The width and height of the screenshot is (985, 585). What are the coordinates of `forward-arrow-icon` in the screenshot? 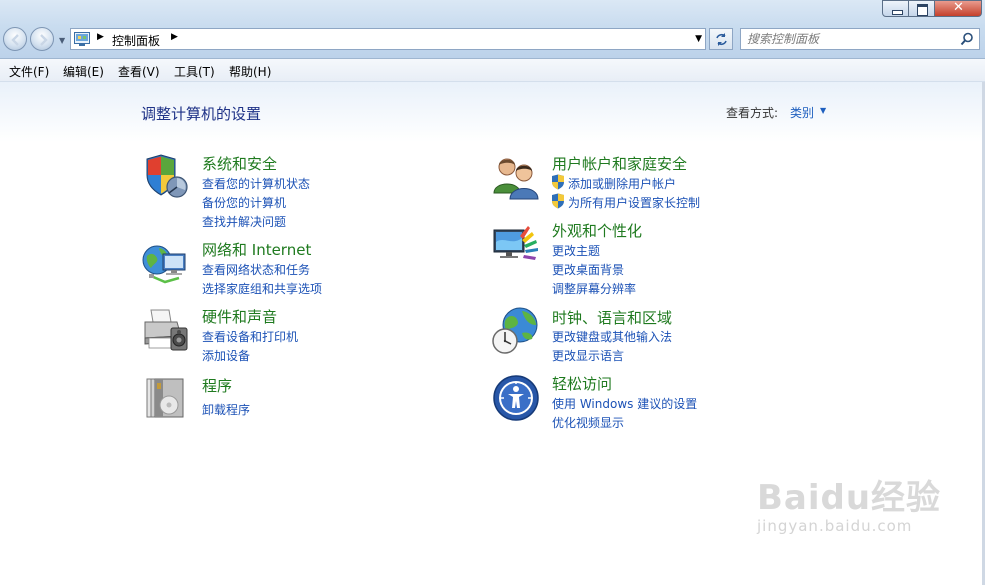 It's located at (44, 40).